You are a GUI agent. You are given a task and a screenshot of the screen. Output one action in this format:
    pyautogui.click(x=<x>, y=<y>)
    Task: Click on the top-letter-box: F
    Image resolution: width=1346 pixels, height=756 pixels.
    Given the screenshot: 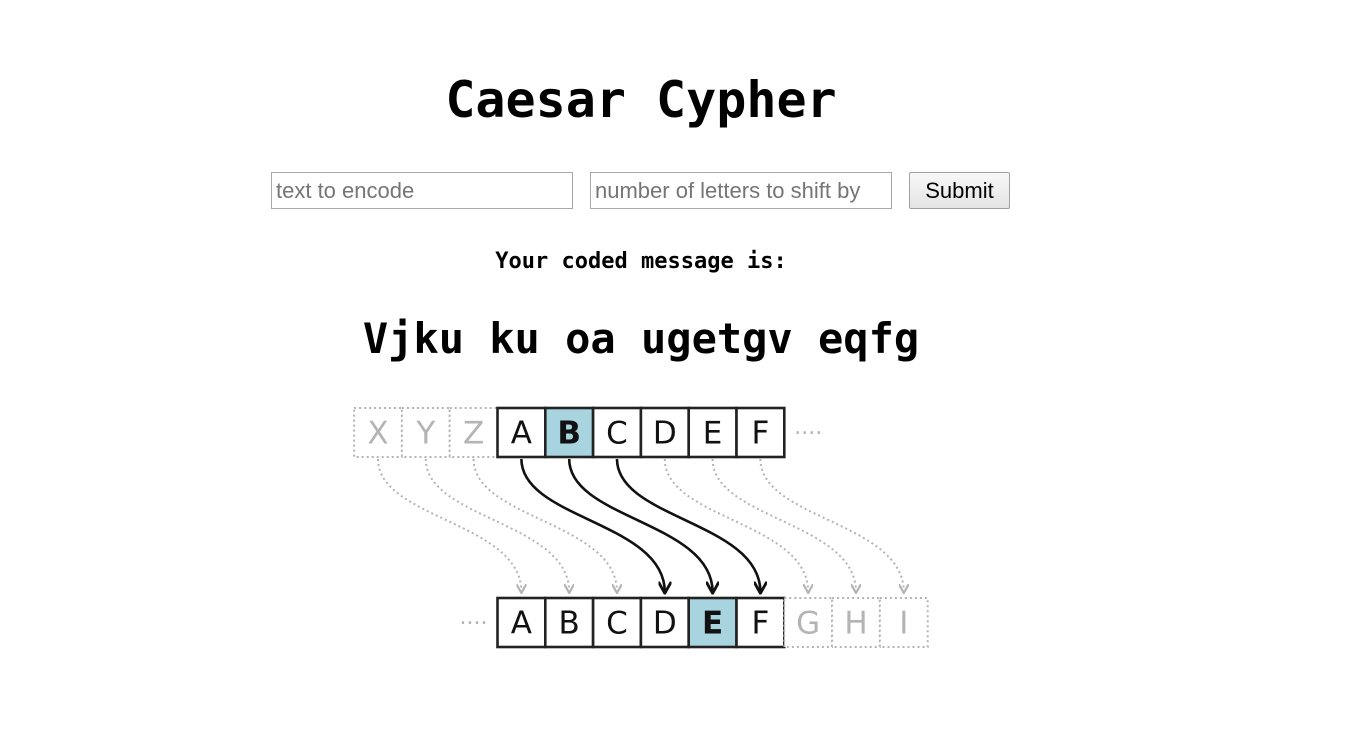 What is the action you would take?
    pyautogui.click(x=760, y=432)
    